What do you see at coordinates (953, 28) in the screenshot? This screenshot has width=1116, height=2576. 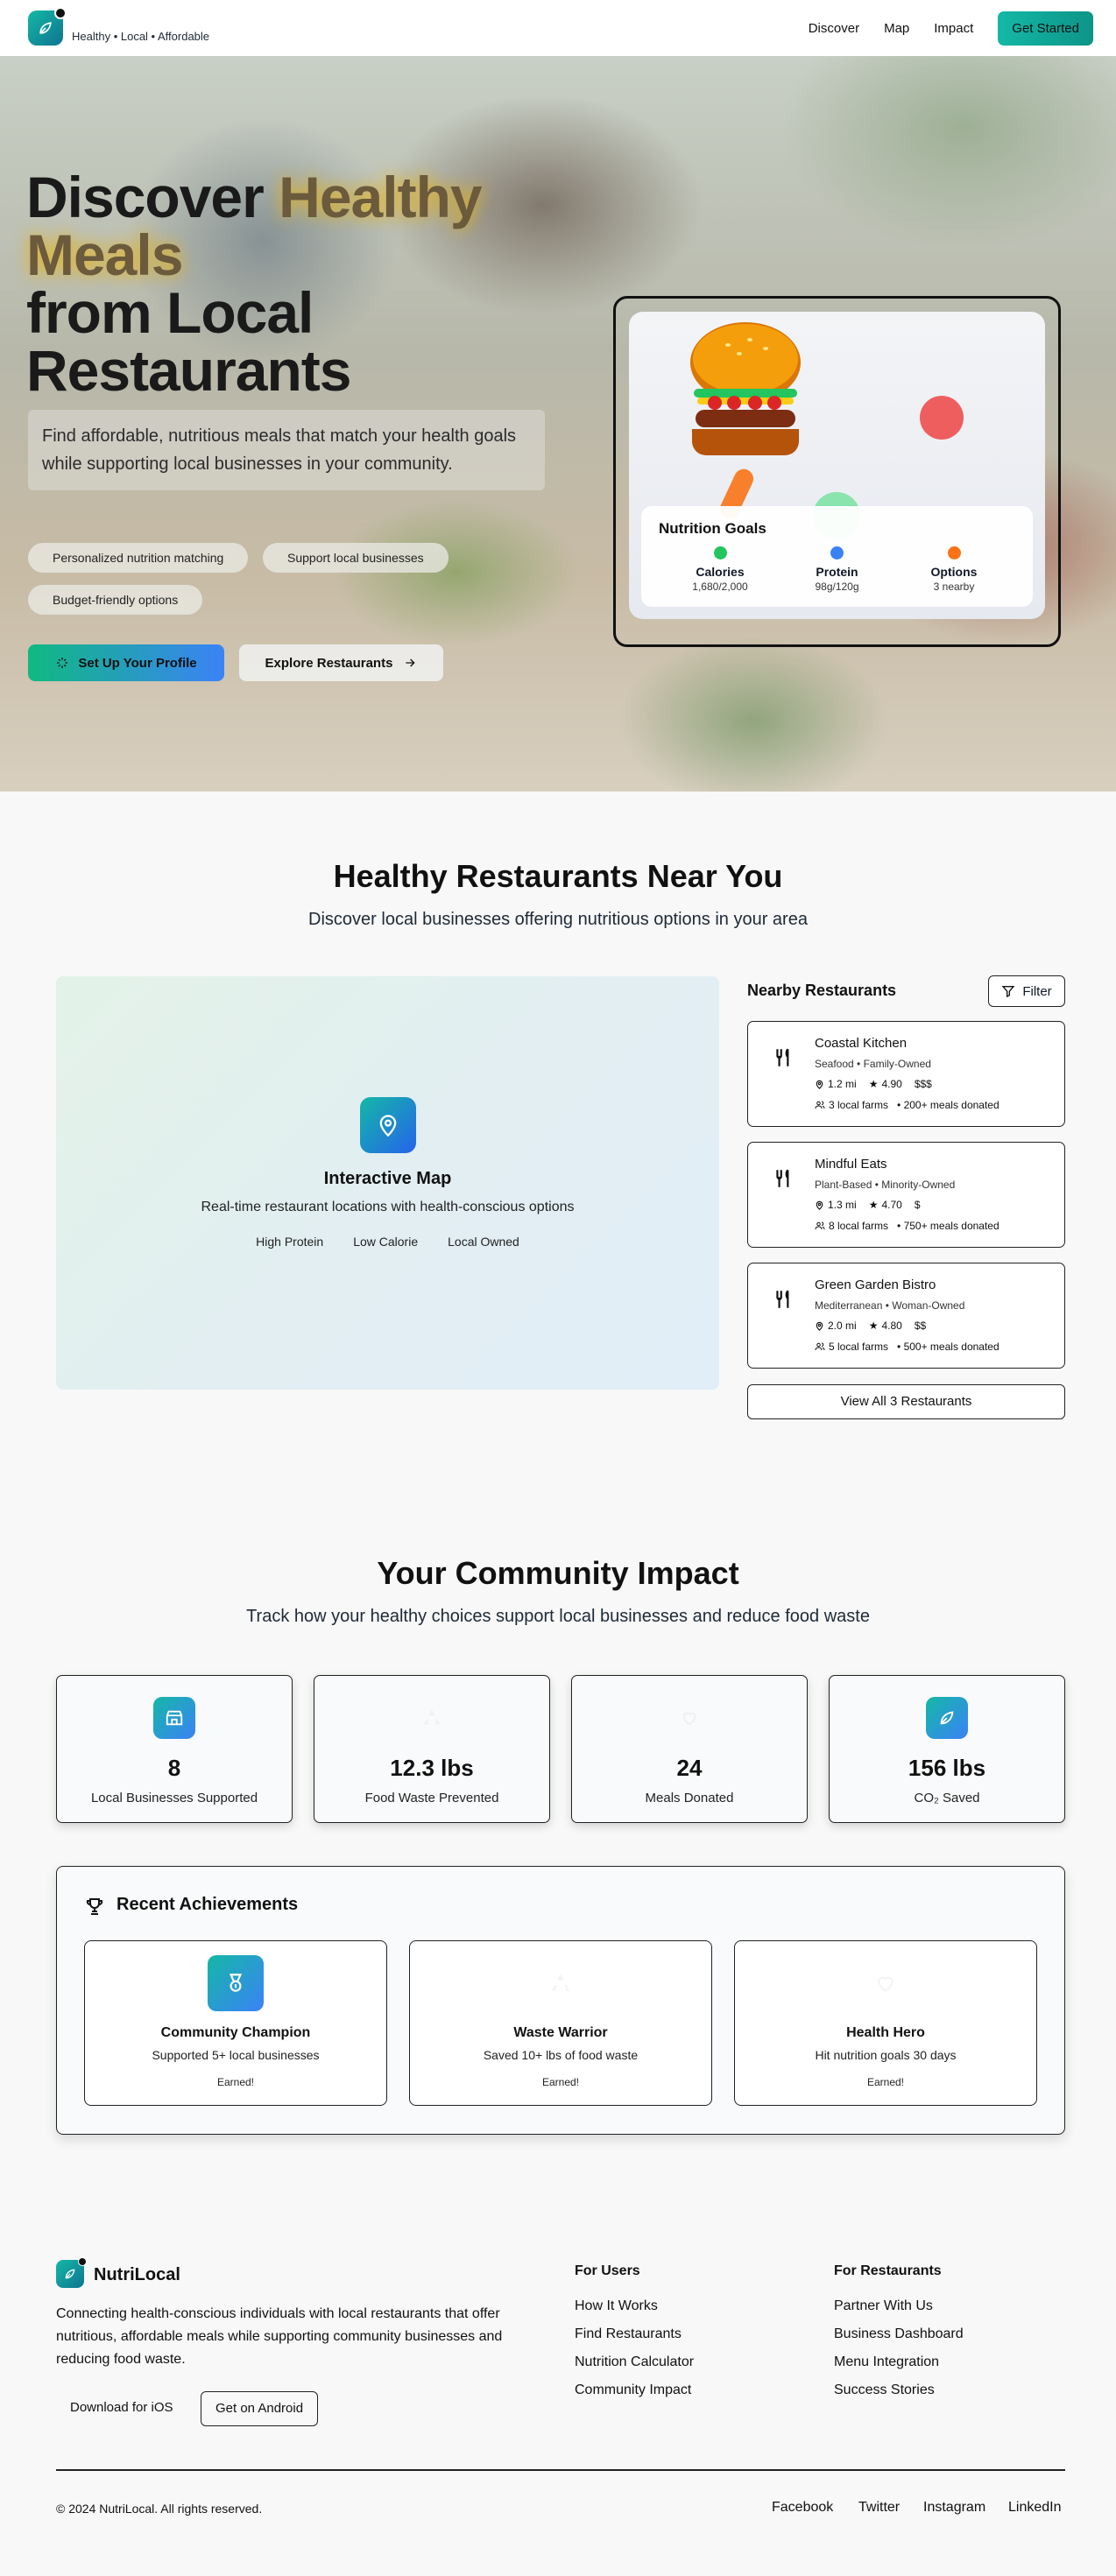 I see `nav-impact: Impact` at bounding box center [953, 28].